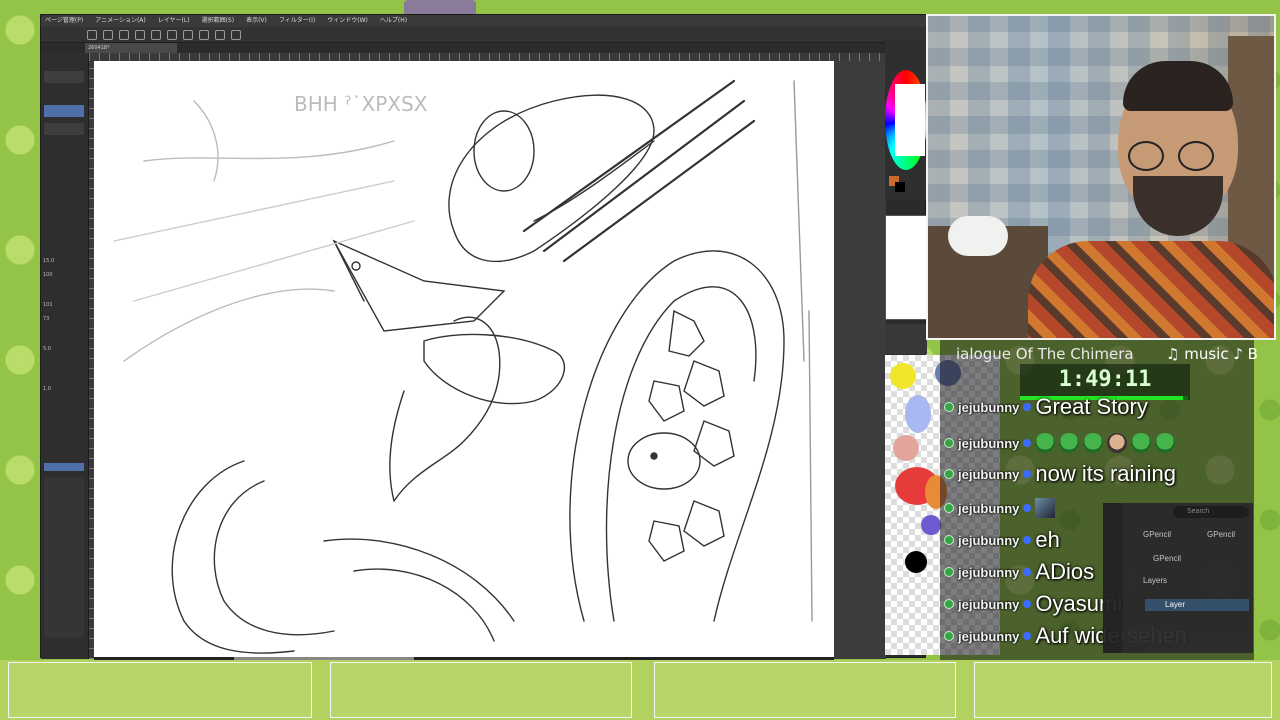 The image size is (1280, 720). I want to click on glasses-right-lens, so click(1196, 156).